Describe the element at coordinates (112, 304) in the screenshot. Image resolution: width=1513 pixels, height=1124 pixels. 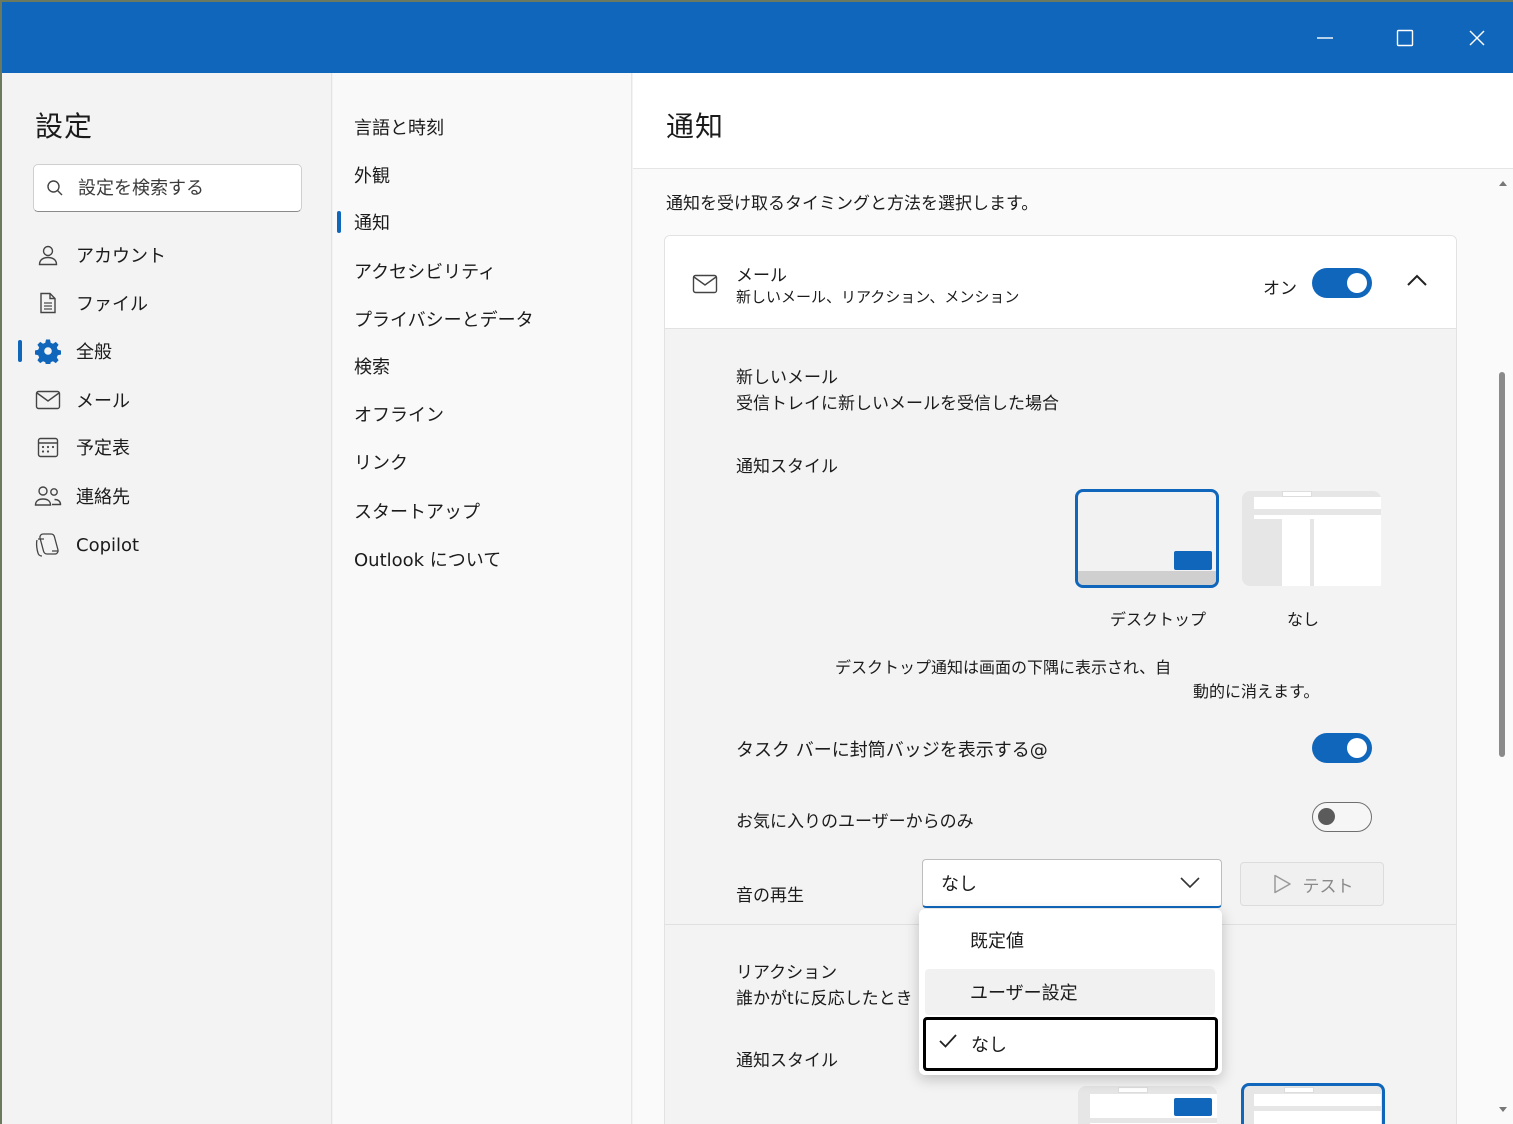
I see `nav-item-label: ファイル` at that location.